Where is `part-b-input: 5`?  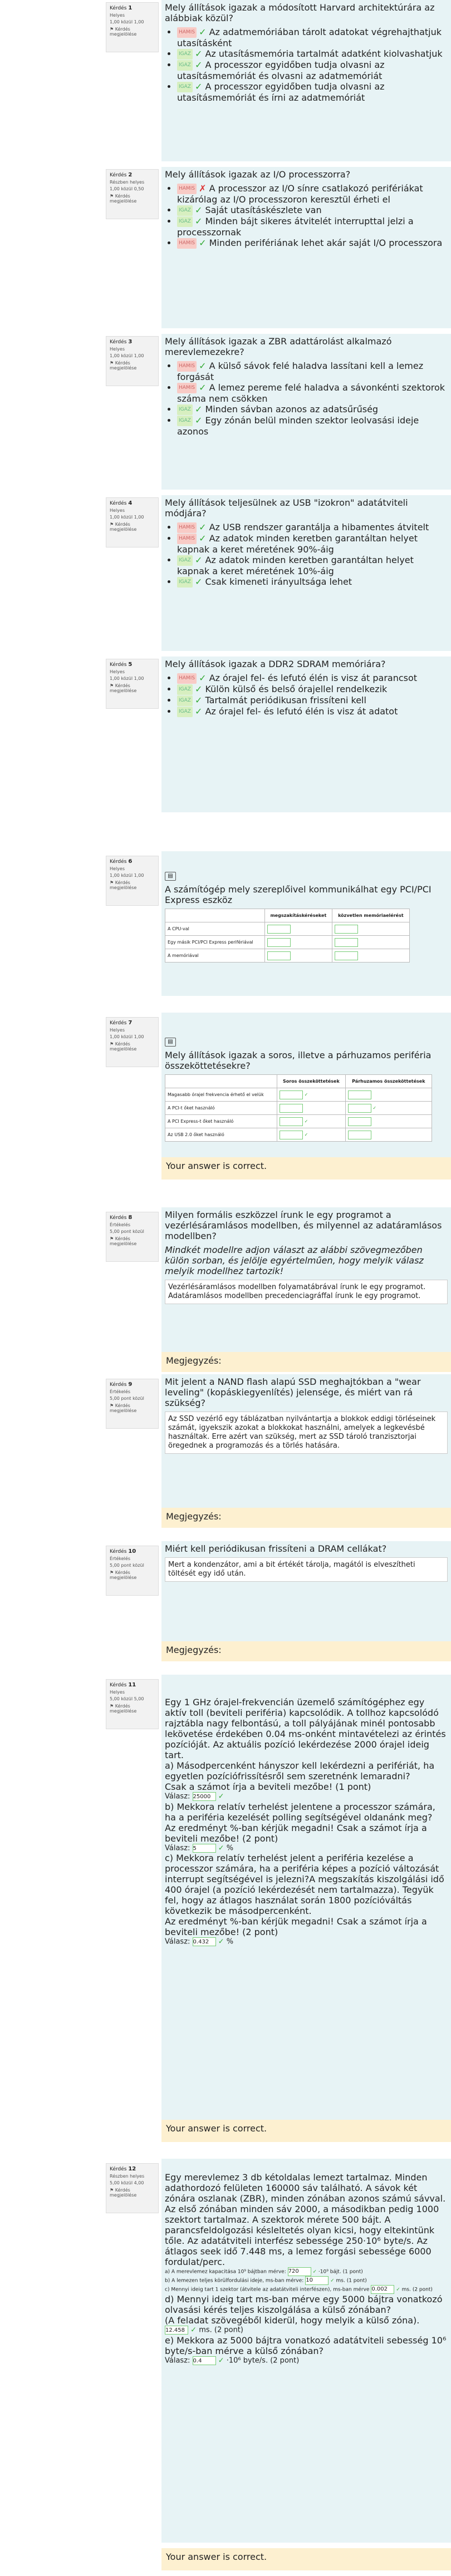
part-b-input: 5 is located at coordinates (204, 1848).